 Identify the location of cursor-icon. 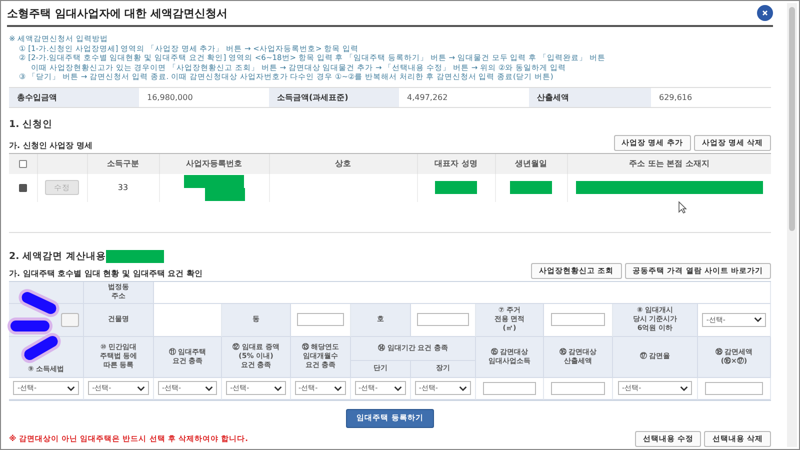
(682, 207).